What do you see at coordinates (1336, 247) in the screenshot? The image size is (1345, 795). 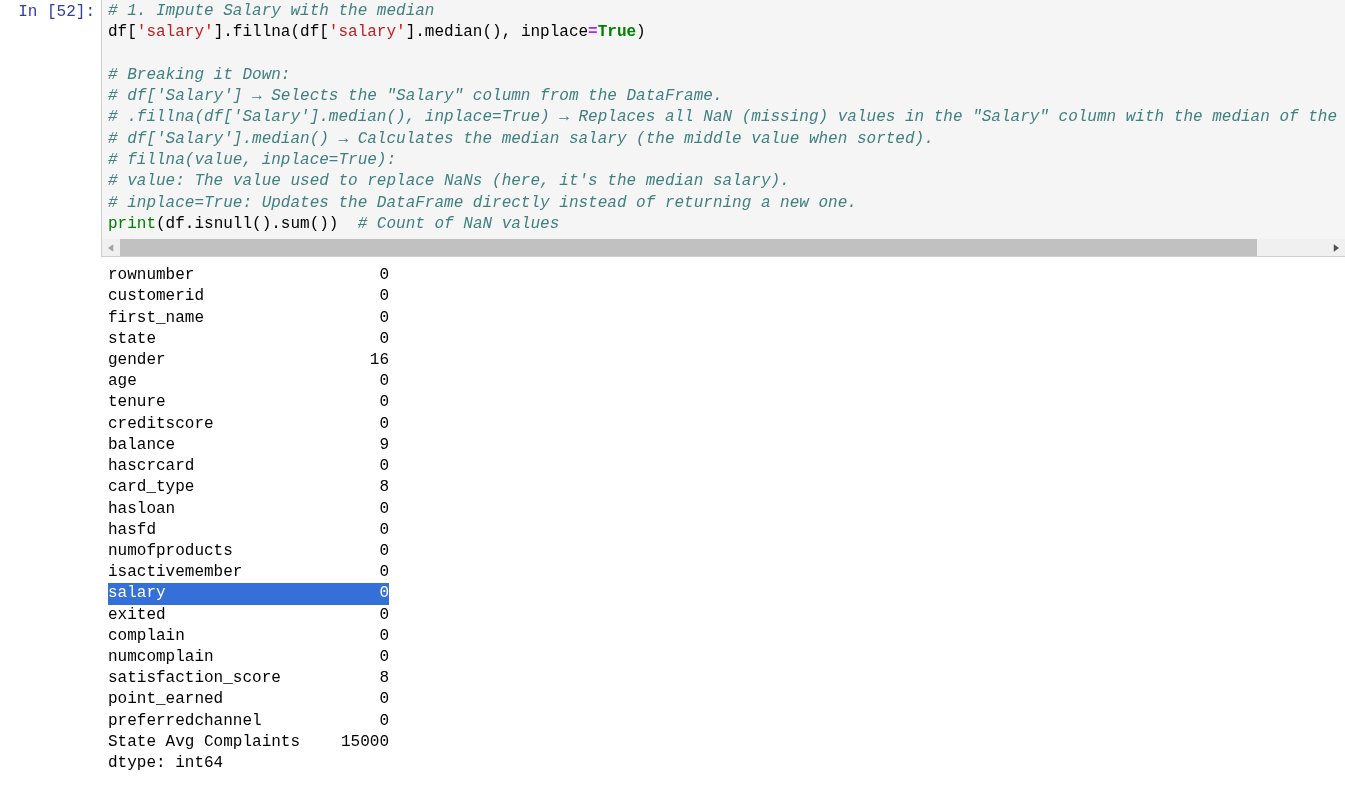 I see `scroll-right-icon` at bounding box center [1336, 247].